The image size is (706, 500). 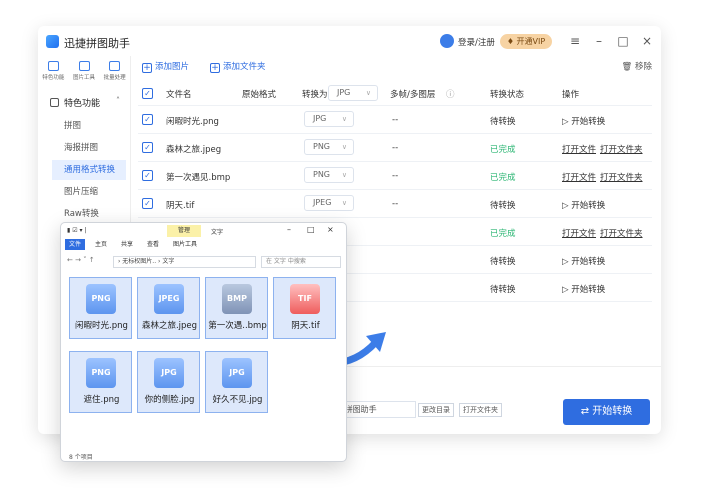 I want to click on add-image-button: + 添加图片, so click(x=165, y=66).